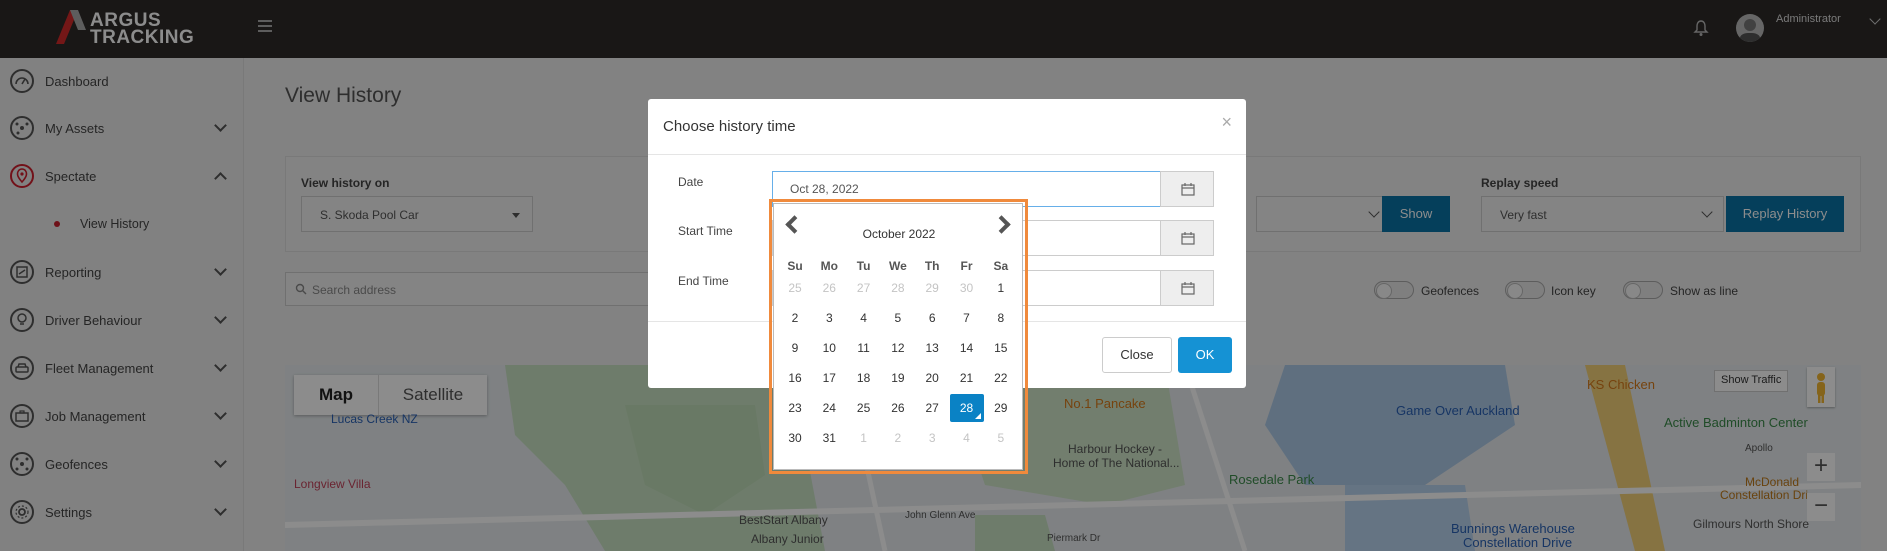 The width and height of the screenshot is (1887, 551). I want to click on dialog-title: Choose history time, so click(729, 126).